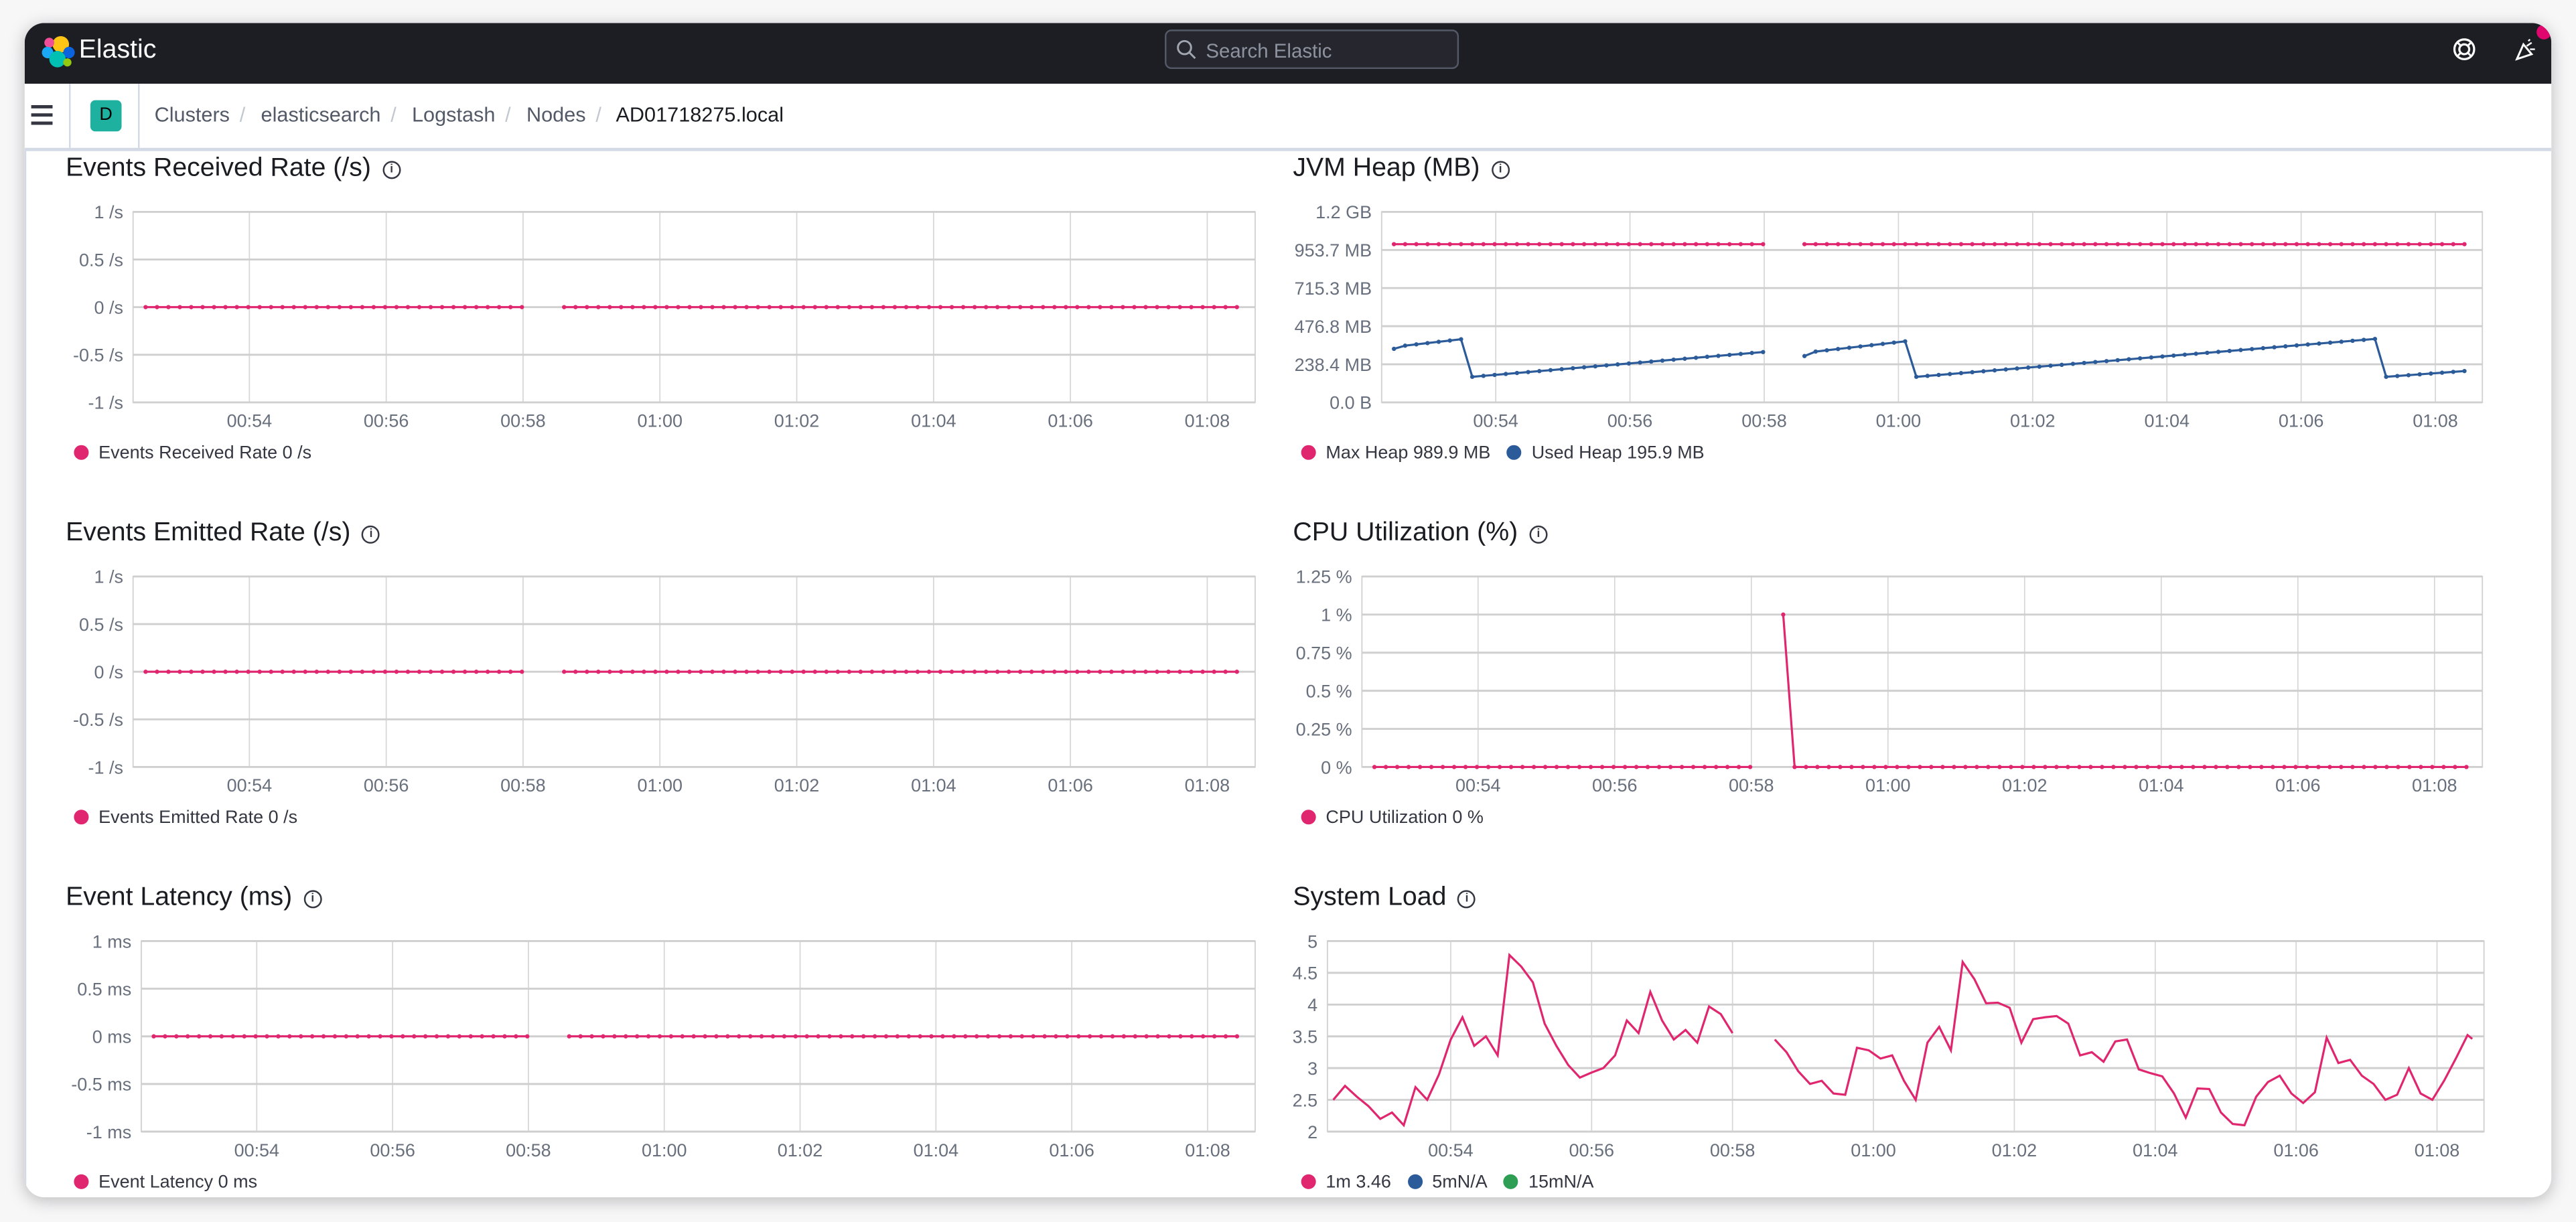  Describe the element at coordinates (1605, 453) in the screenshot. I see `legend-item: Used Heap 195.9 MB` at that location.